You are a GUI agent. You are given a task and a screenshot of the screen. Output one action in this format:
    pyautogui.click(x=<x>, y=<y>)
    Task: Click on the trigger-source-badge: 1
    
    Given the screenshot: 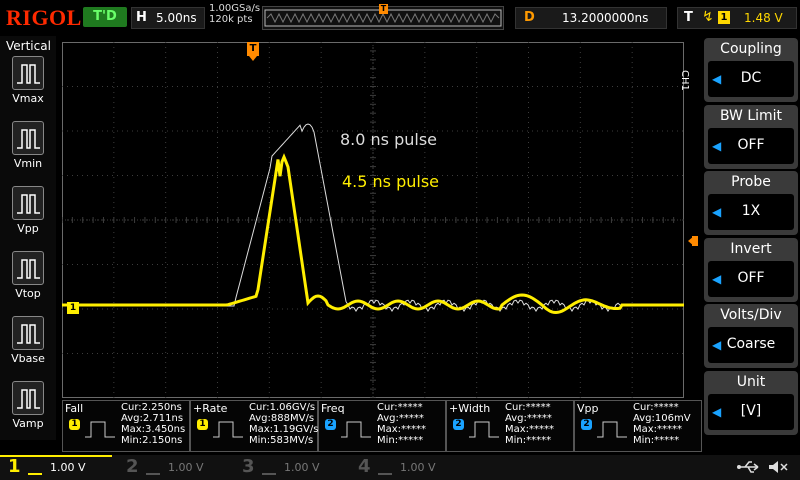 What is the action you would take?
    pyautogui.click(x=724, y=17)
    